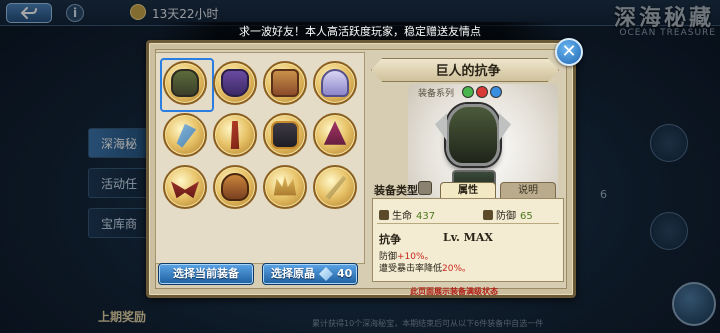 Image resolution: width=720 pixels, height=333 pixels. I want to click on horned-helmet-icon, so click(185, 83).